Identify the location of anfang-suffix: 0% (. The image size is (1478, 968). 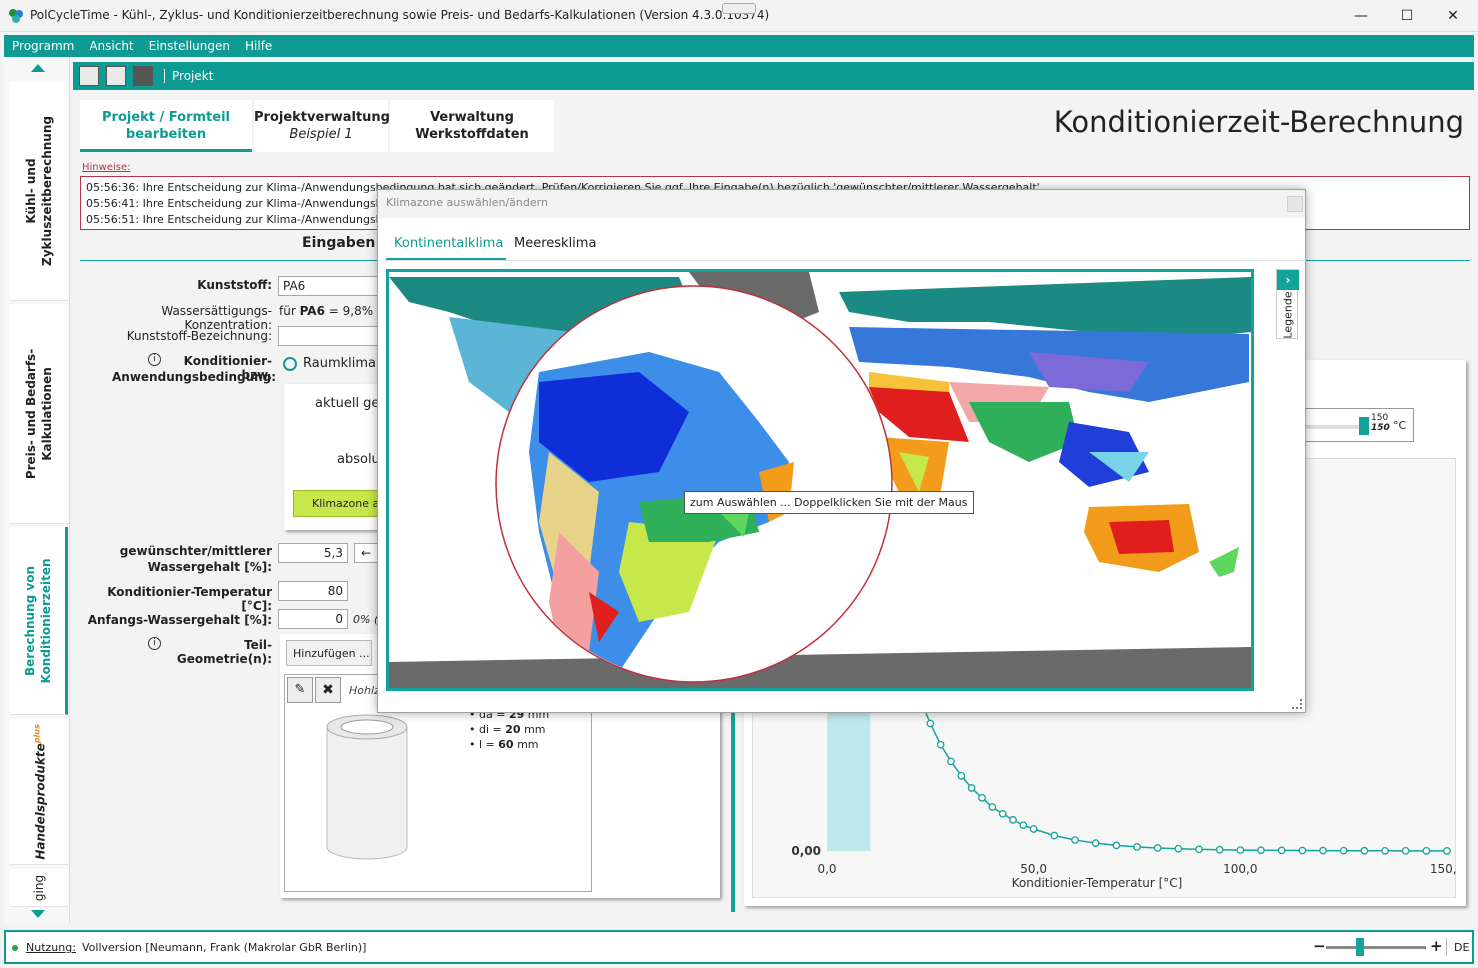
(366, 619).